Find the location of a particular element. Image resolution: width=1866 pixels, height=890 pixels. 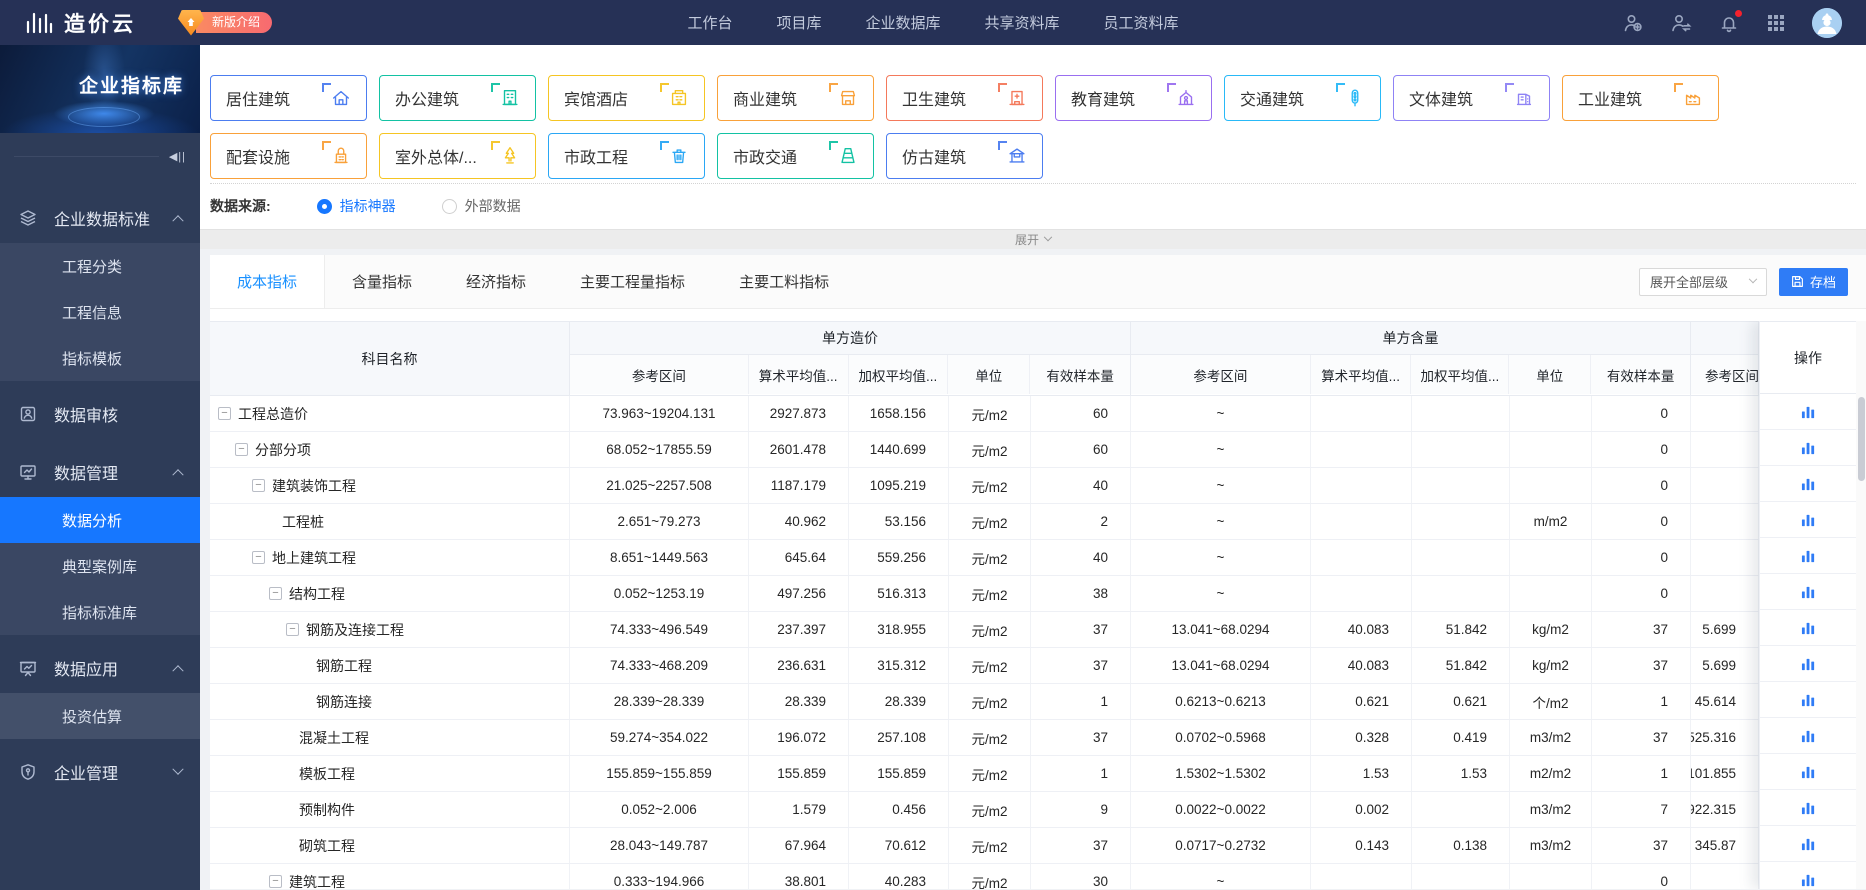

sidebar-item-data-management: 数据管理 is located at coordinates (100, 472).